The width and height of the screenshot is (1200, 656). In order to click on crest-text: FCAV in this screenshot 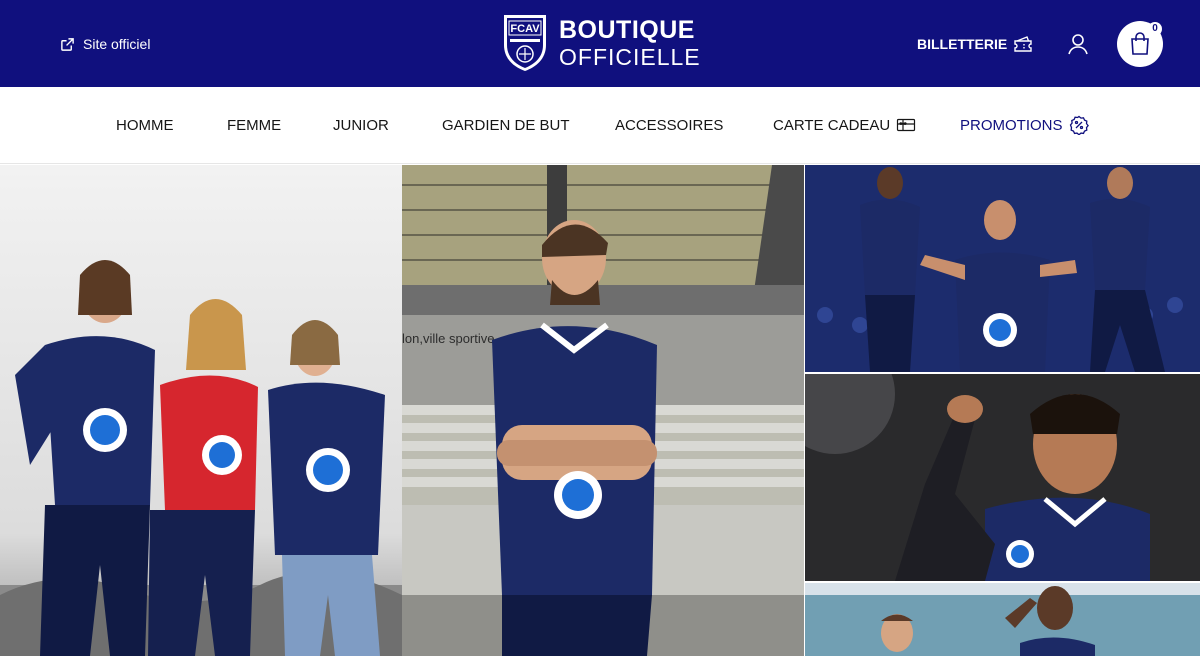, I will do `click(525, 29)`.